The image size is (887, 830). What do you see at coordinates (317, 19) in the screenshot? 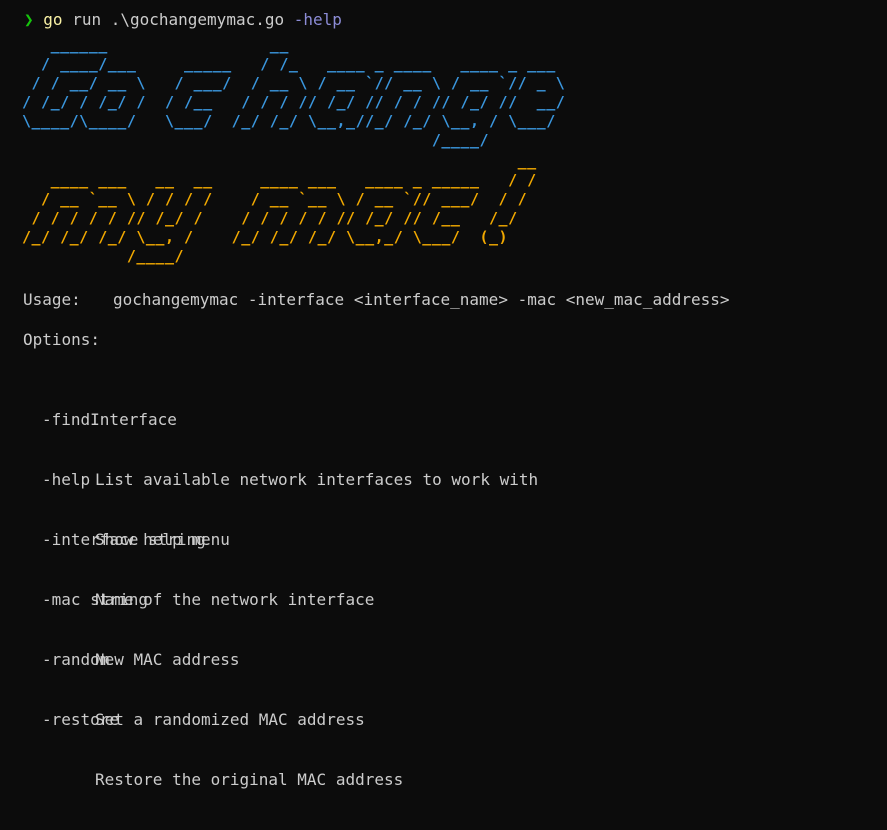
I see `command-flag: -help` at bounding box center [317, 19].